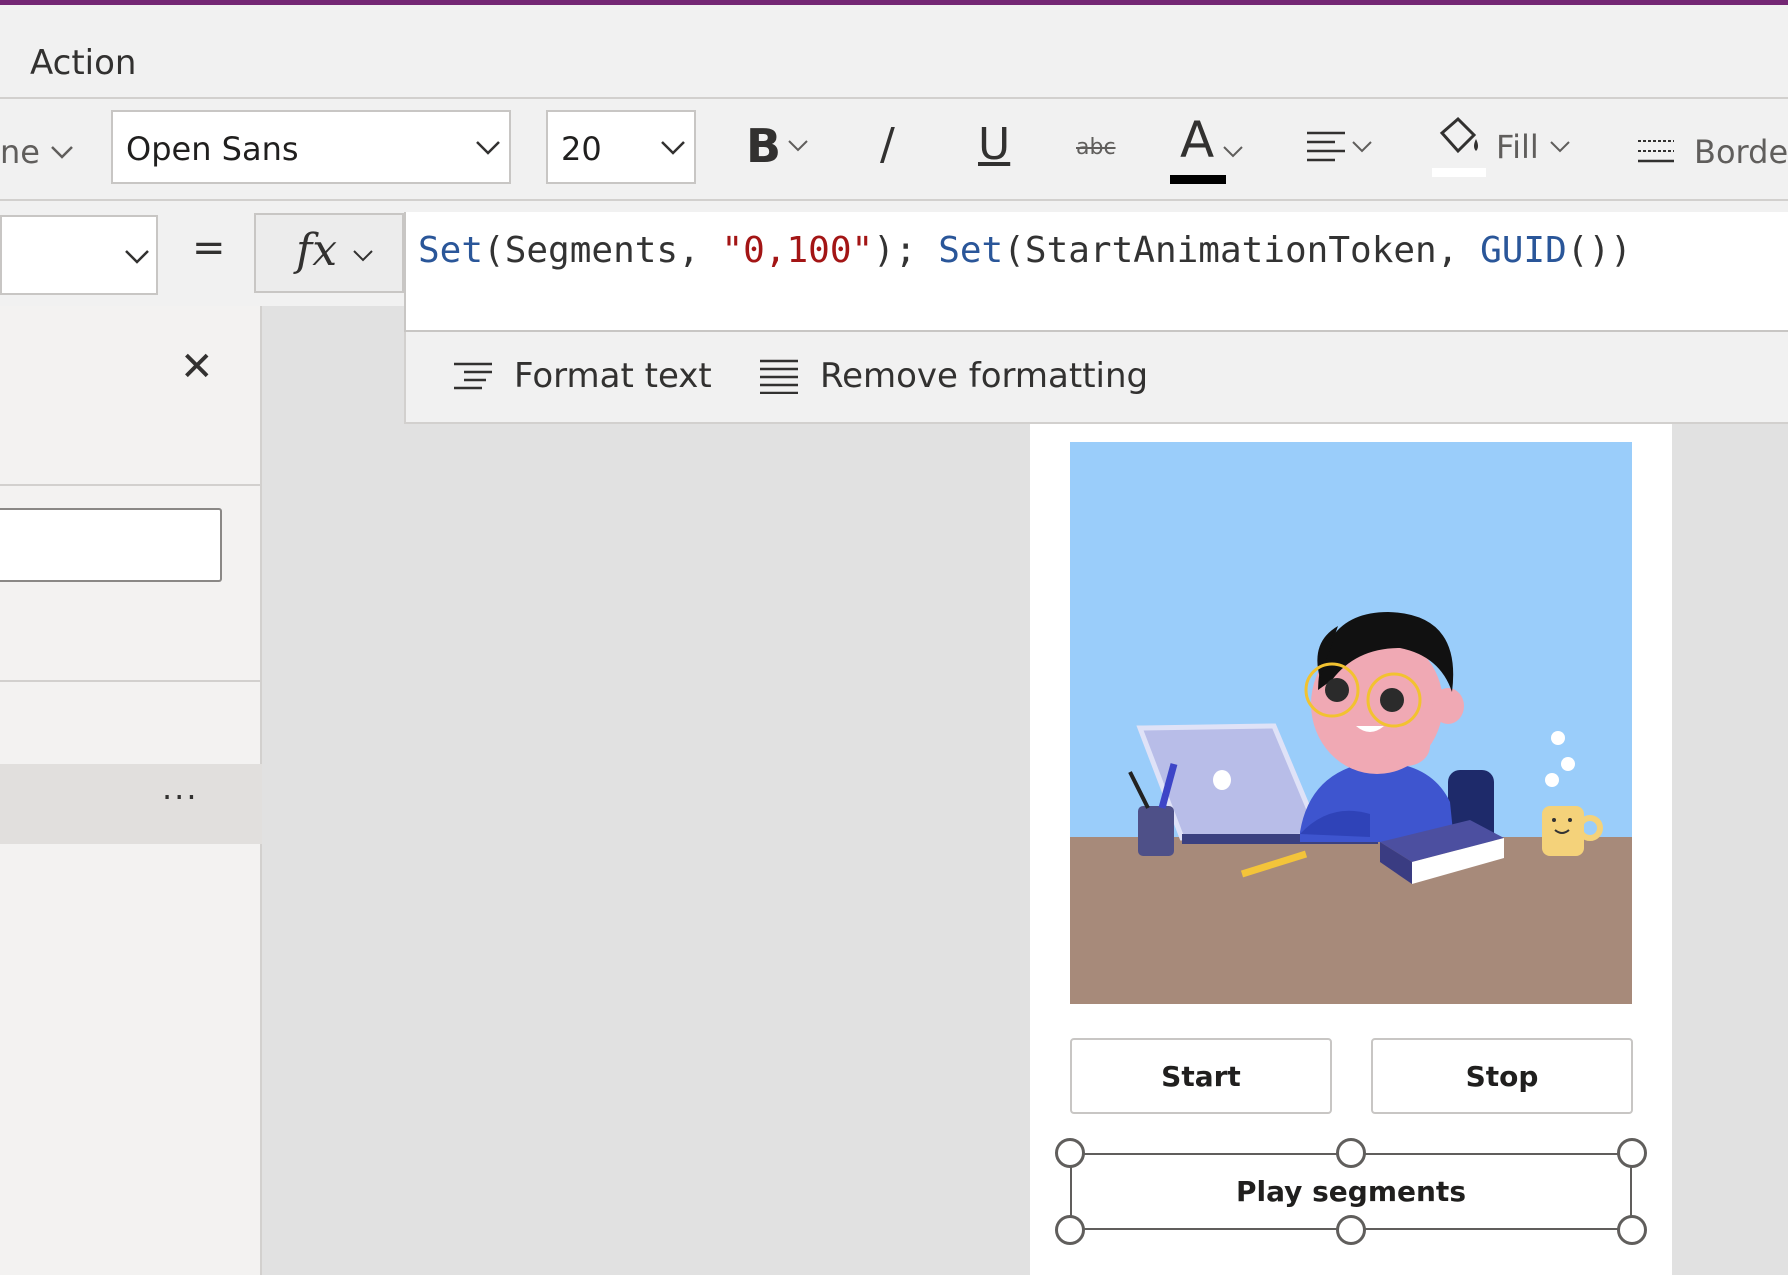  Describe the element at coordinates (1502, 1076) in the screenshot. I see `stop-button: Stop` at that location.